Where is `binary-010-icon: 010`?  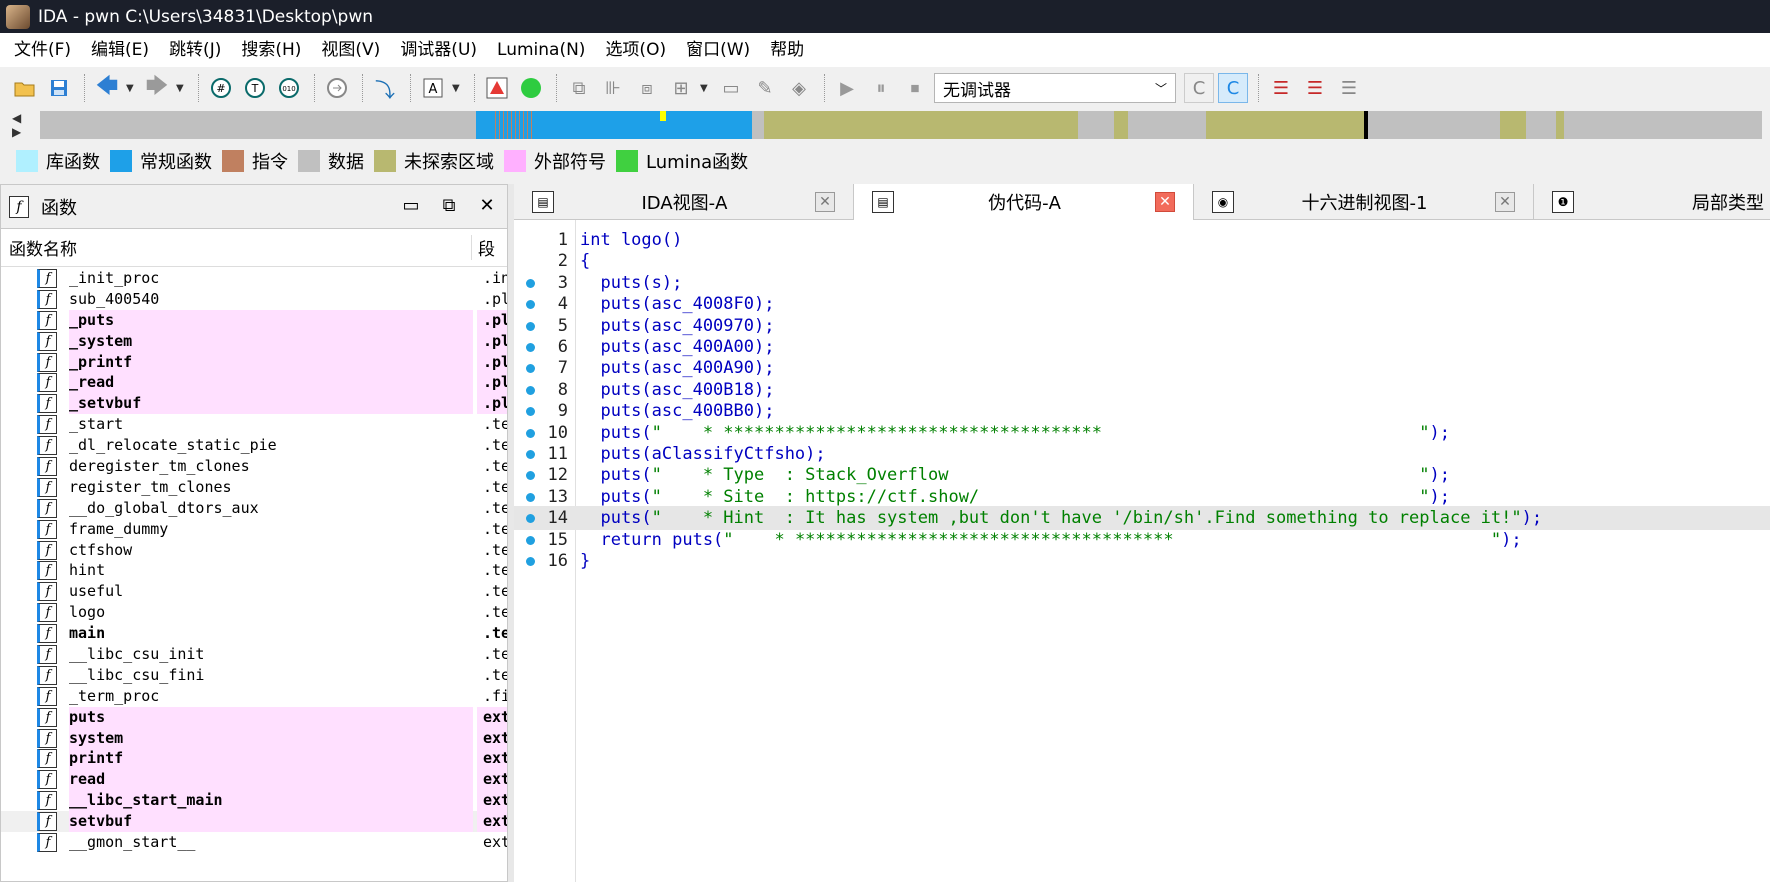 binary-010-icon: 010 is located at coordinates (289, 88).